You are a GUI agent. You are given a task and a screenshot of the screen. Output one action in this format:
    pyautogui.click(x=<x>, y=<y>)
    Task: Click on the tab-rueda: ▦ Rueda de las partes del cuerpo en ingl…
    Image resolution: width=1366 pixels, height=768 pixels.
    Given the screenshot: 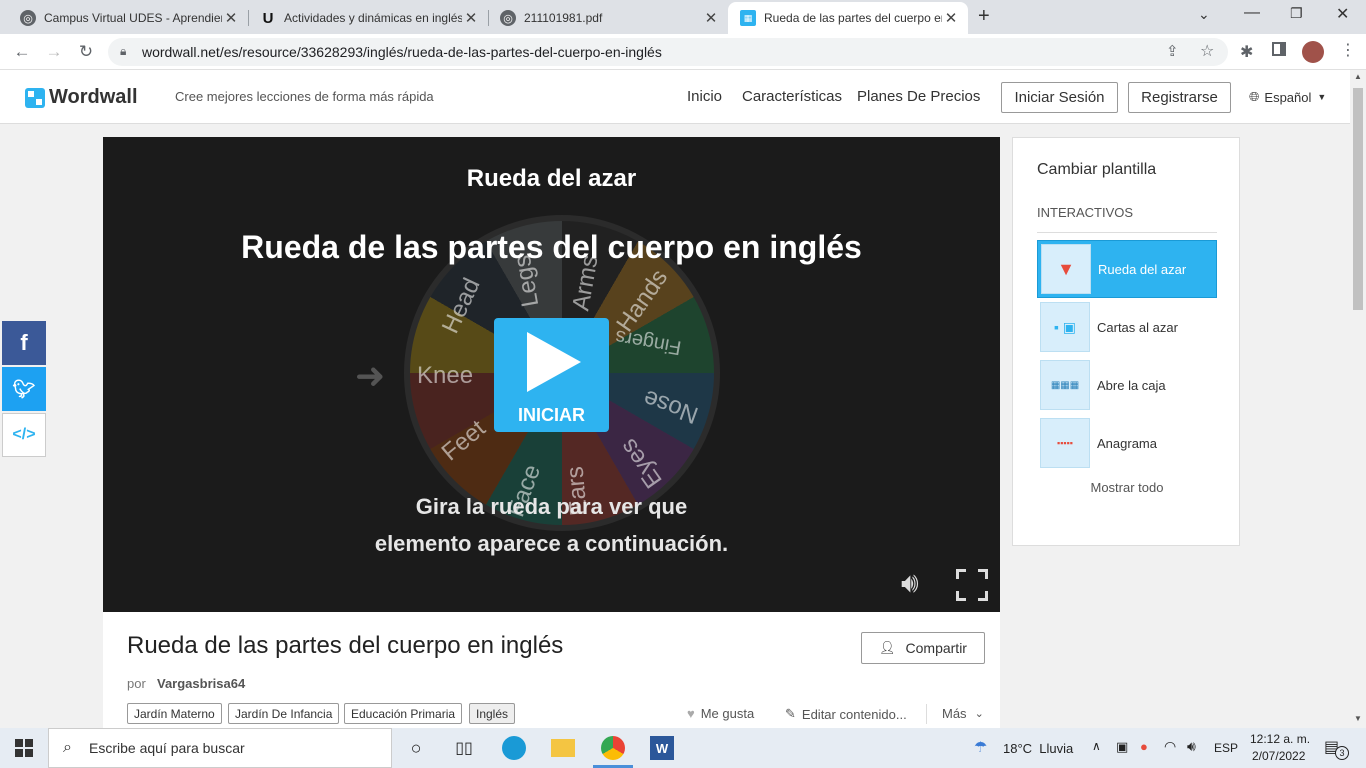 What is the action you would take?
    pyautogui.click(x=848, y=18)
    